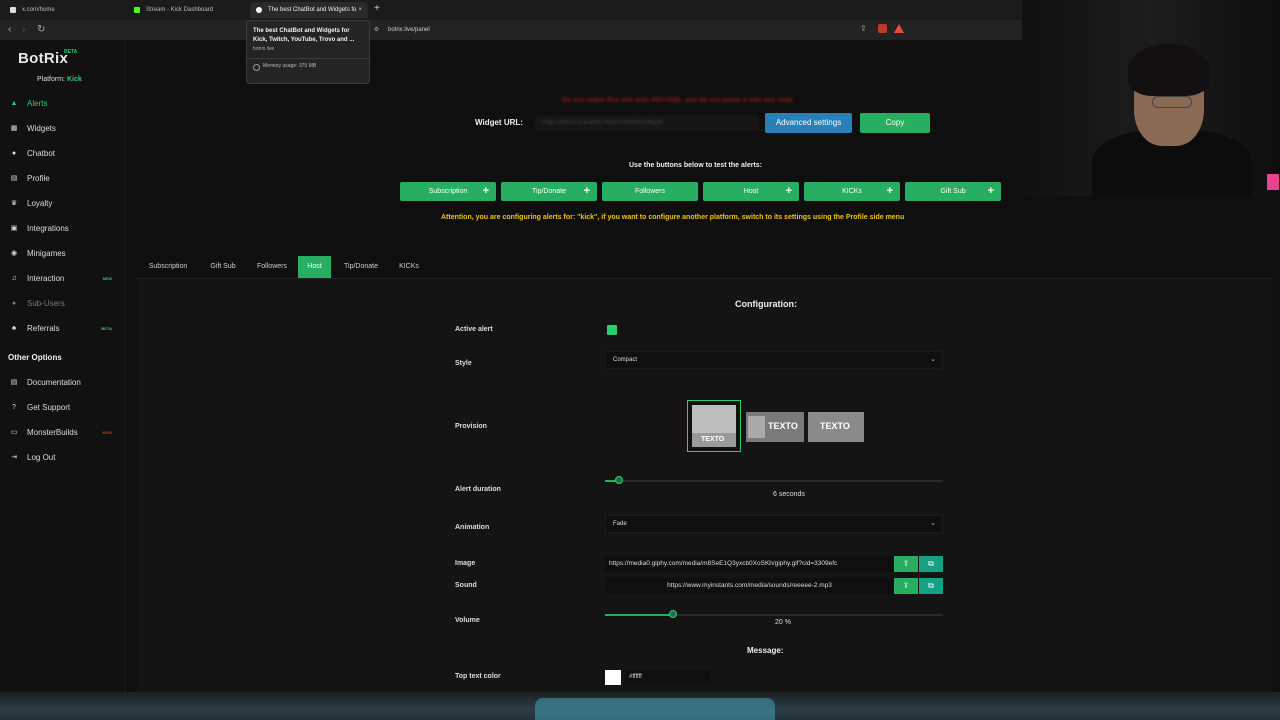 The width and height of the screenshot is (1280, 720). Describe the element at coordinates (808, 123) in the screenshot. I see `advanced-settings-button: Advanced settings` at that location.